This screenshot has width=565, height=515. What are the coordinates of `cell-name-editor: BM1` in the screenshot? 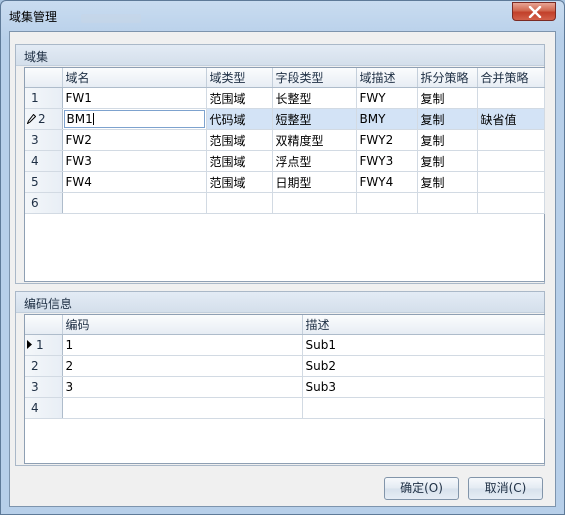 It's located at (134, 119).